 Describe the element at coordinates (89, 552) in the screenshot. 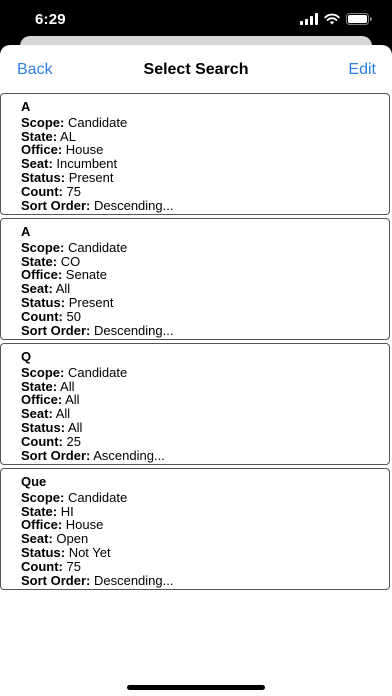

I see `status-value: Not Yet` at that location.